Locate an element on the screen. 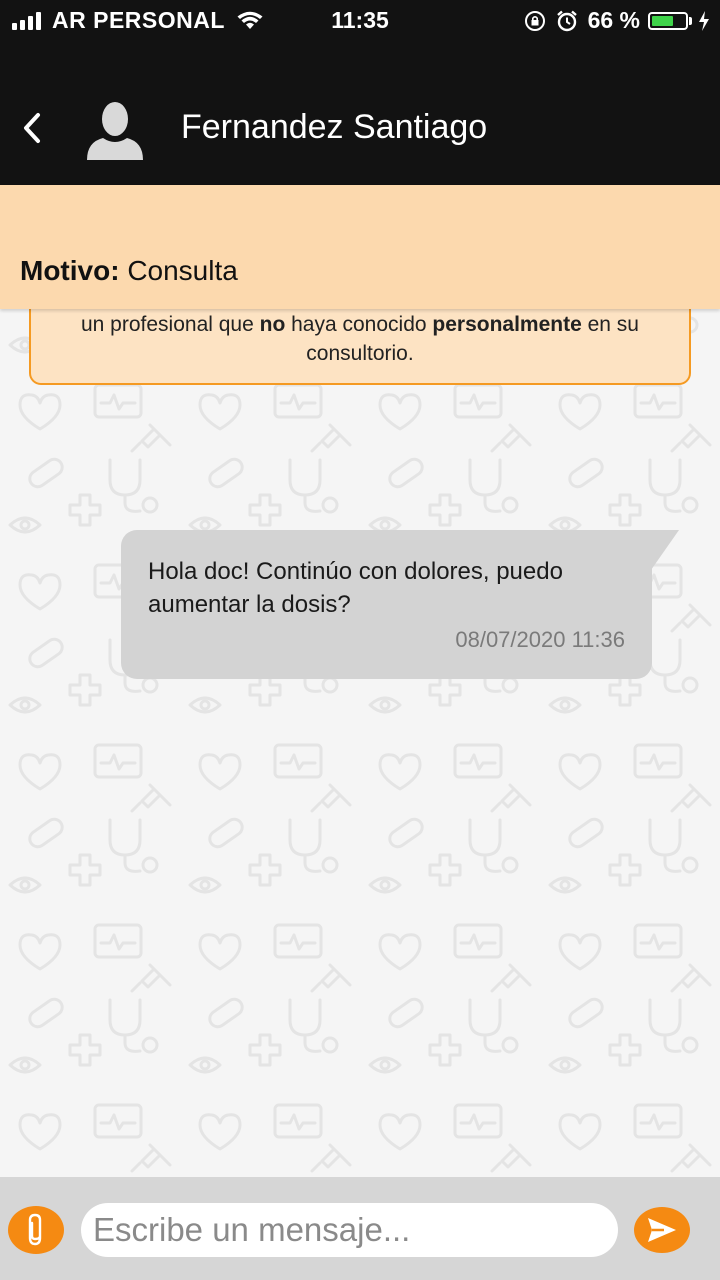 The image size is (720, 1280). avatar is located at coordinates (115, 129).